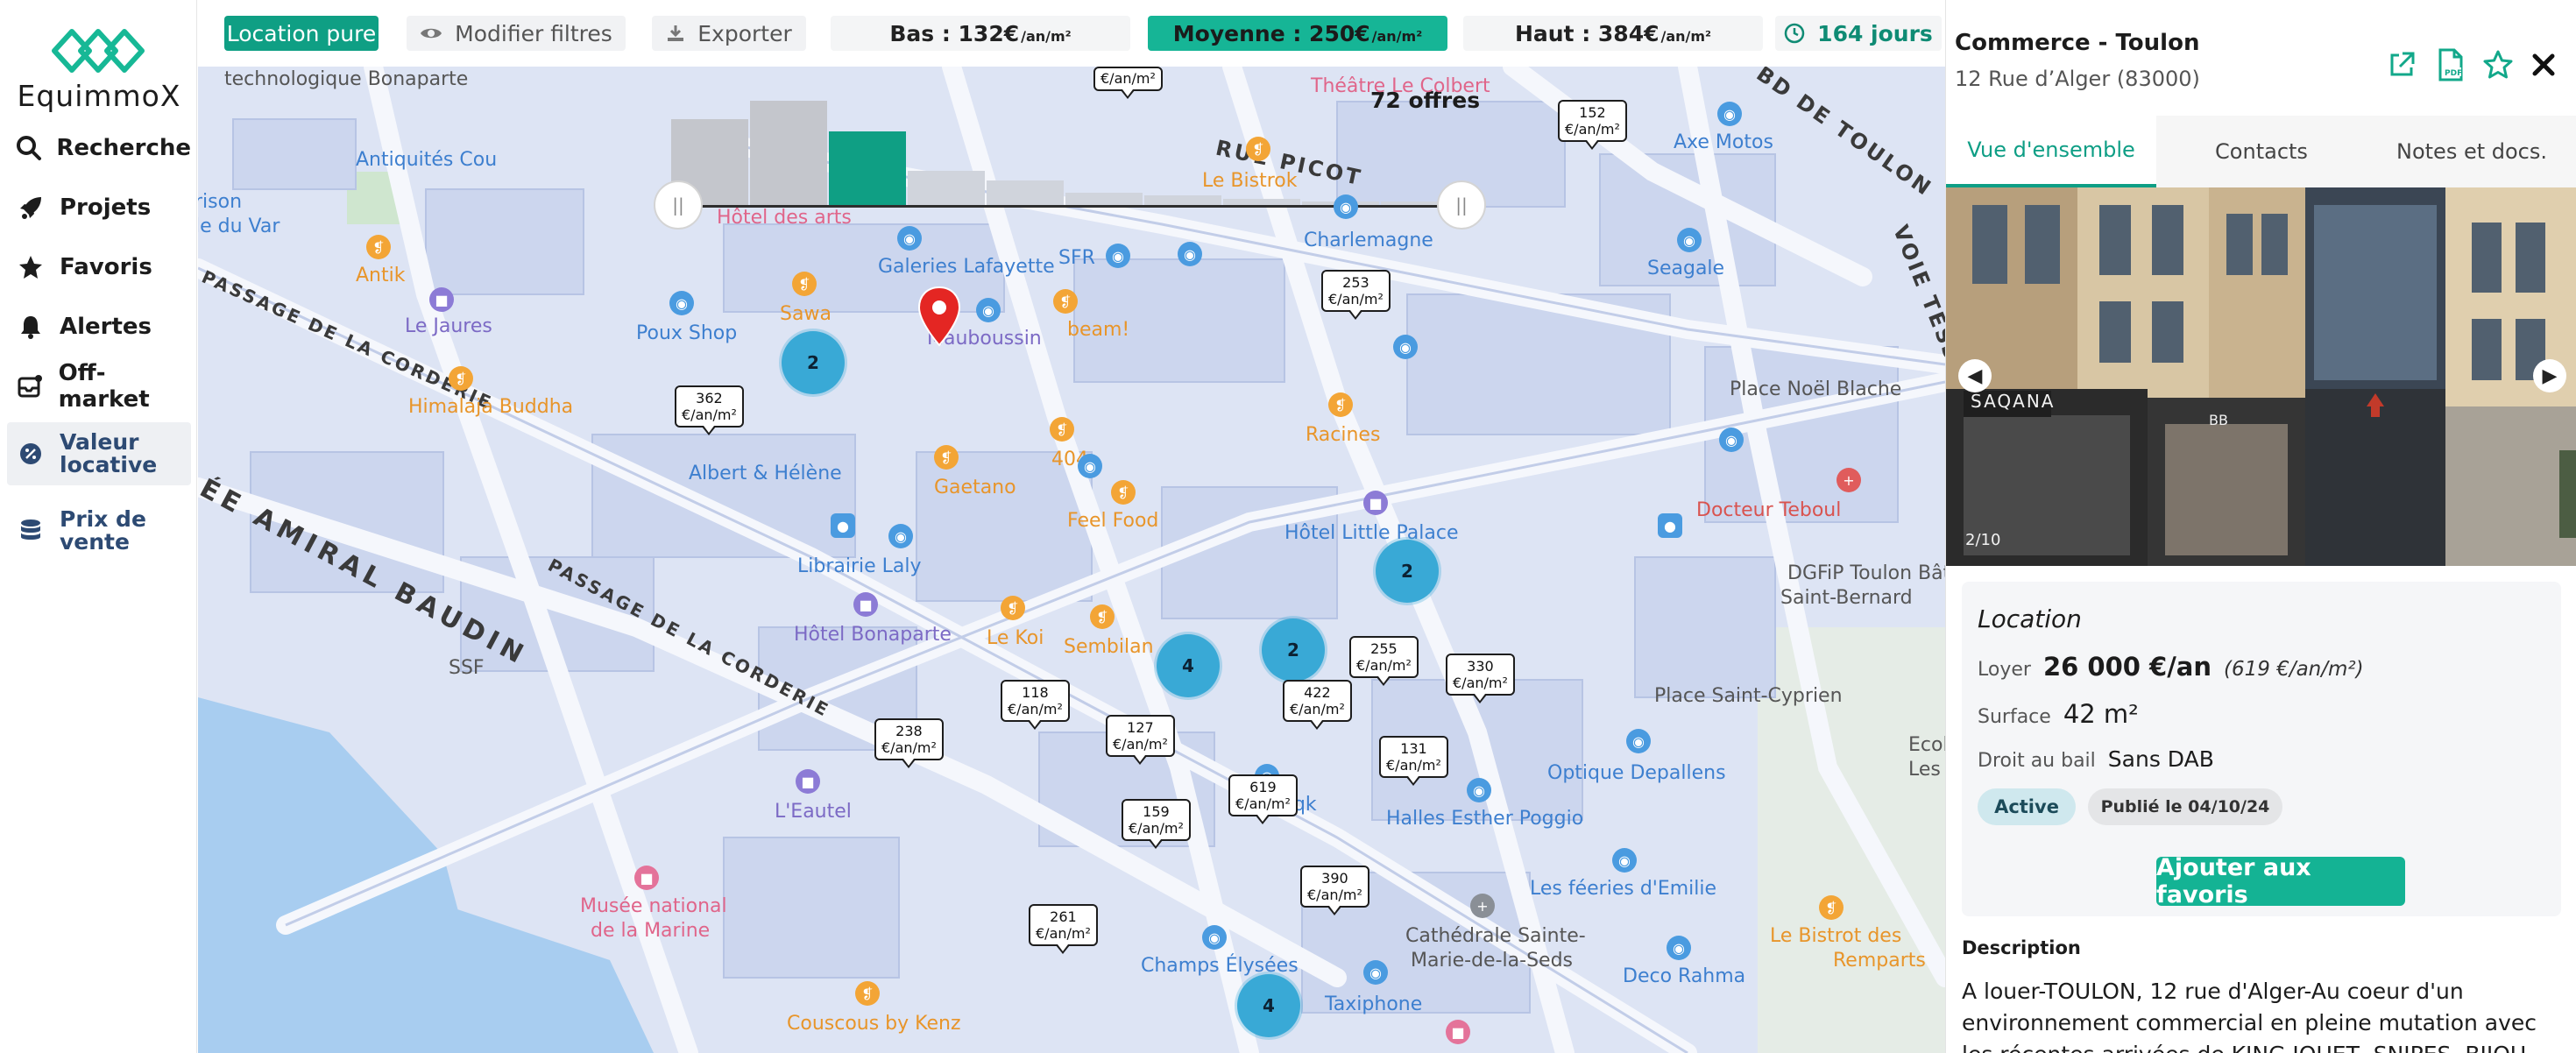 The width and height of the screenshot is (2576, 1053). Describe the element at coordinates (2280, 881) in the screenshot. I see `add-to-favorites-button: Ajouter aux favoris` at that location.